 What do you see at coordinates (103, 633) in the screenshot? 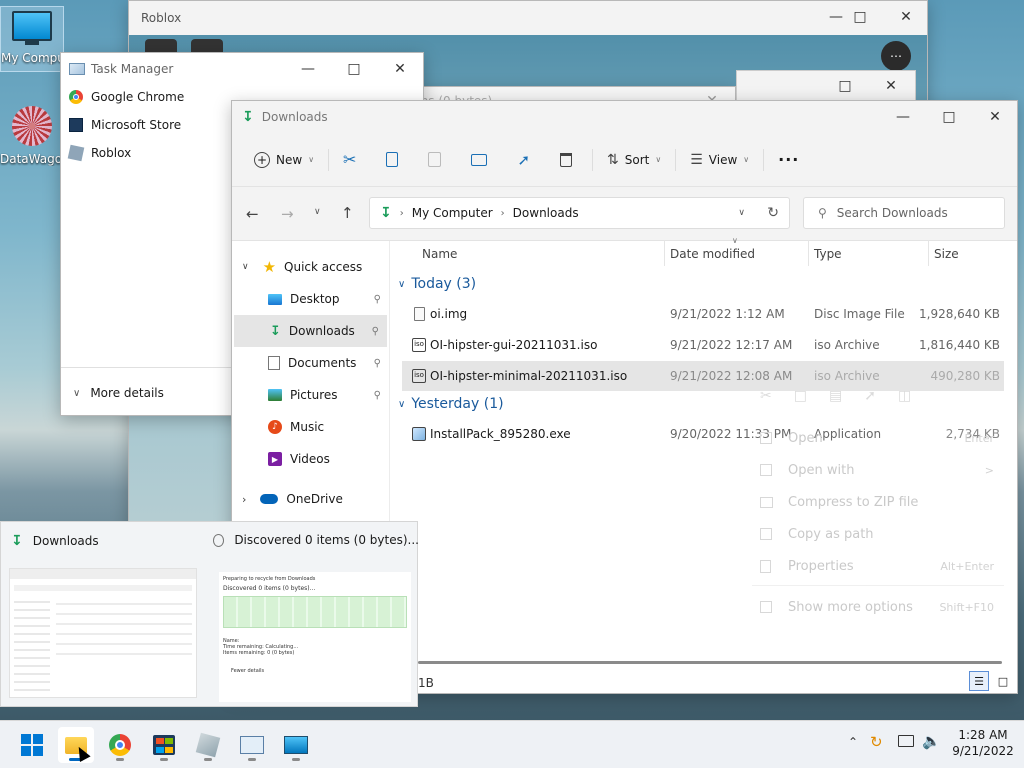
I see `preview-thumbnail` at bounding box center [103, 633].